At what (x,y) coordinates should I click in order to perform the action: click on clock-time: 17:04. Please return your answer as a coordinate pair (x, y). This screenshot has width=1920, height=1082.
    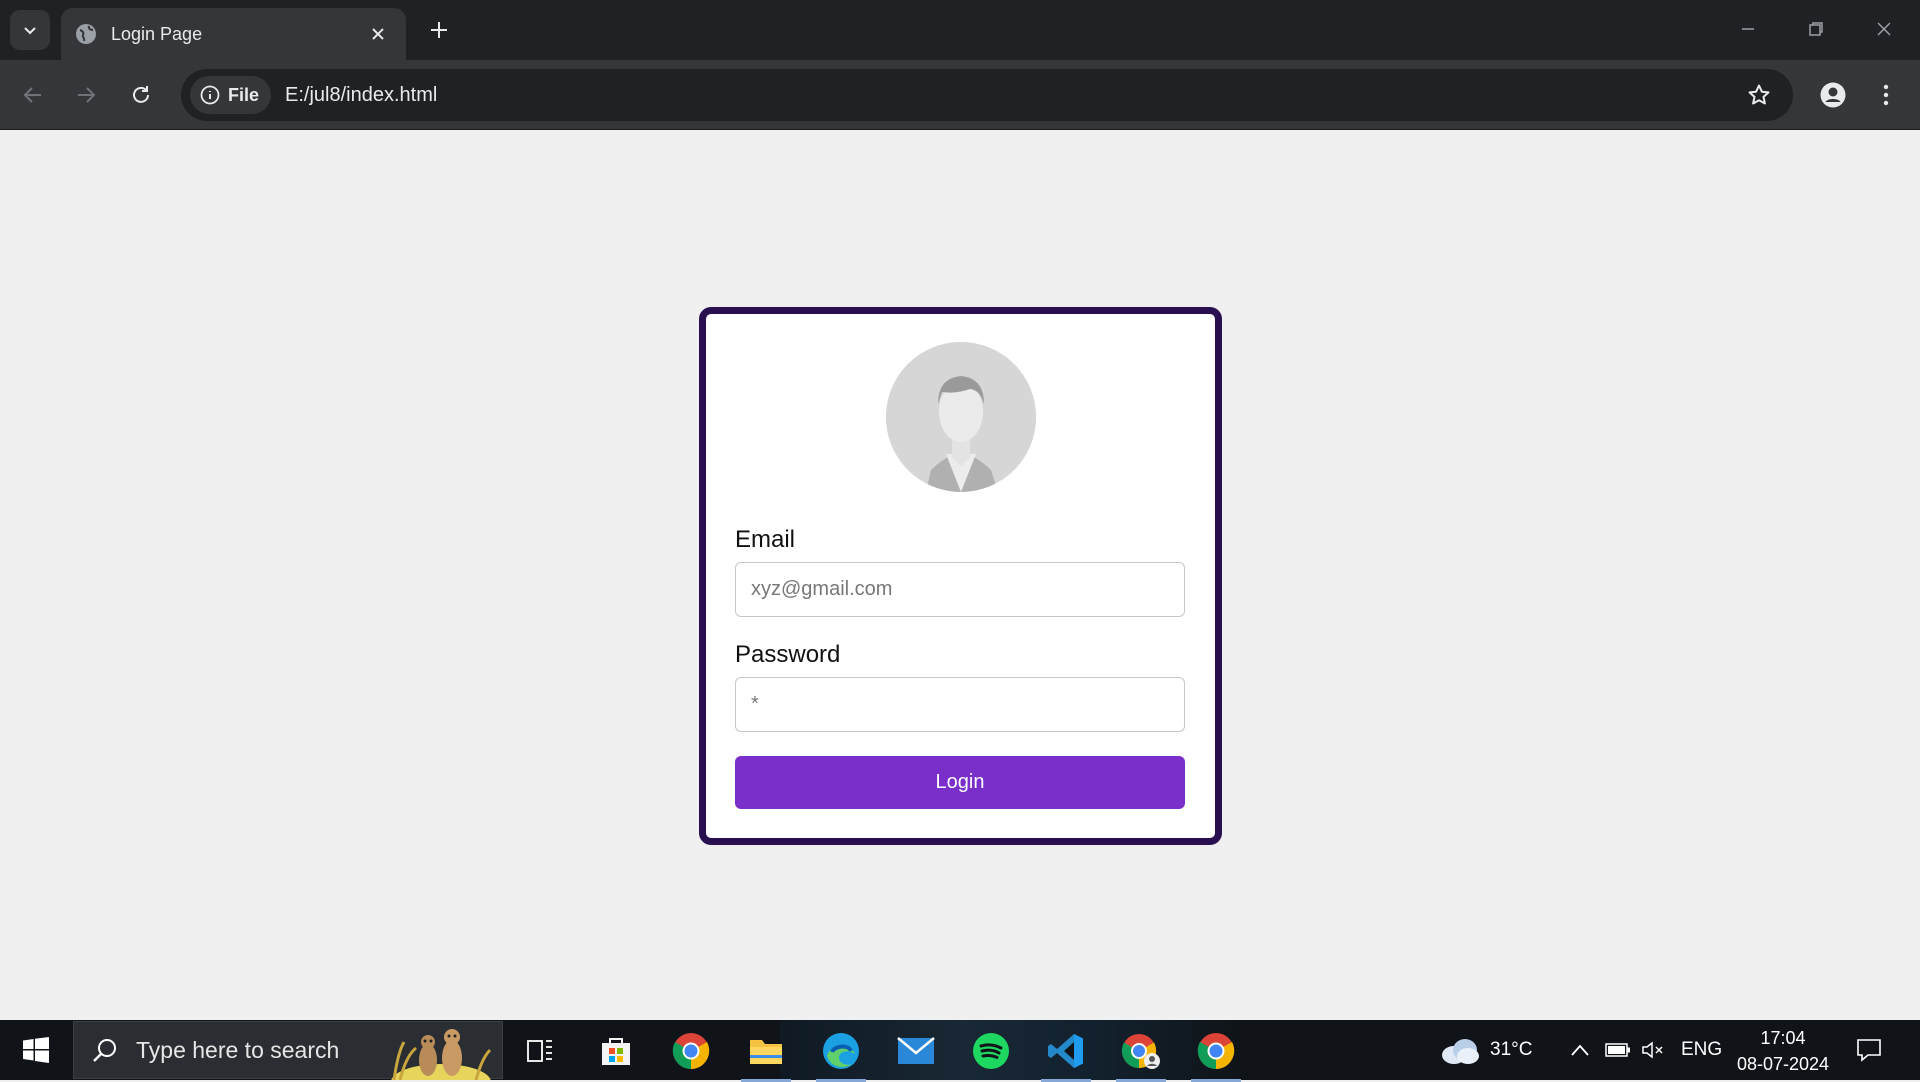
    Looking at the image, I should click on (1783, 1038).